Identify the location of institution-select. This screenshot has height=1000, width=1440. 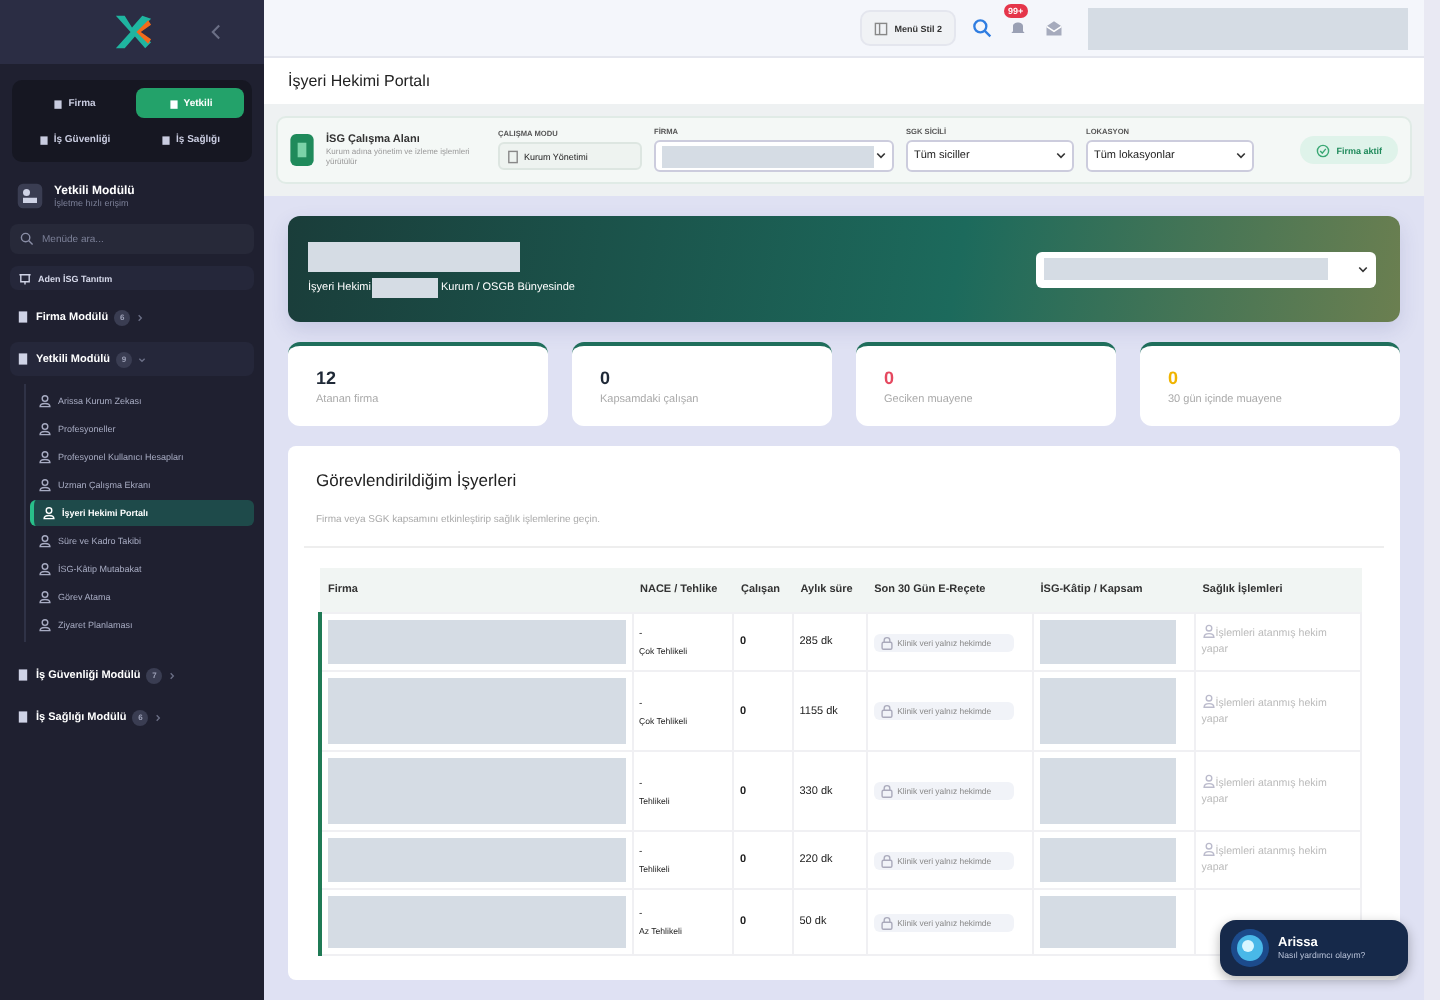
(1206, 269).